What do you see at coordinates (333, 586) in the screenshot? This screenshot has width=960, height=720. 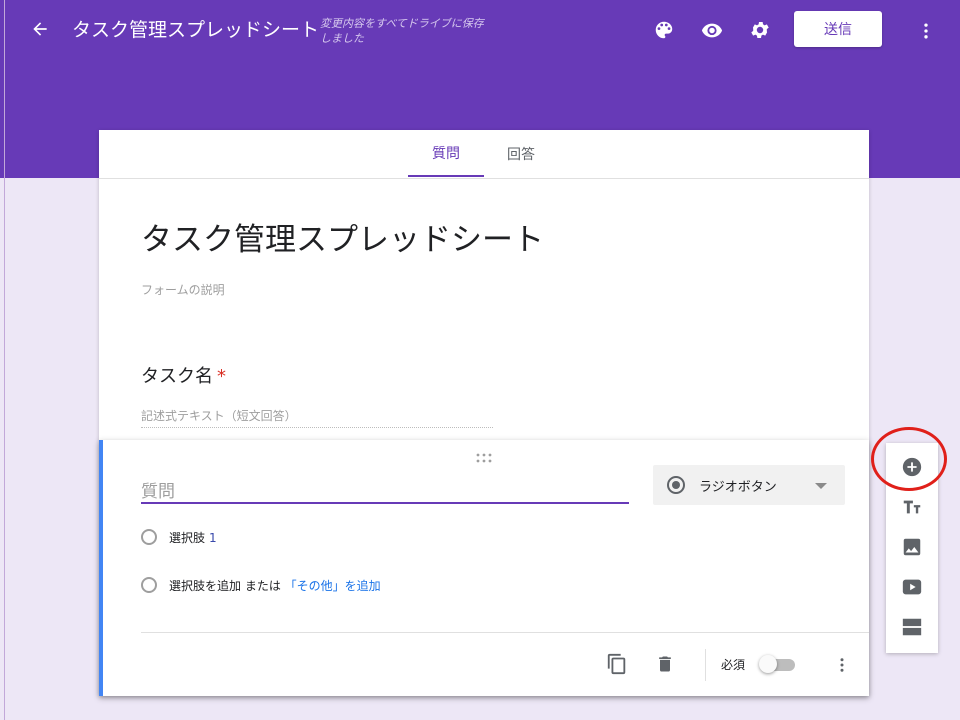 I see `add-other-link: 「その他」を追加` at bounding box center [333, 586].